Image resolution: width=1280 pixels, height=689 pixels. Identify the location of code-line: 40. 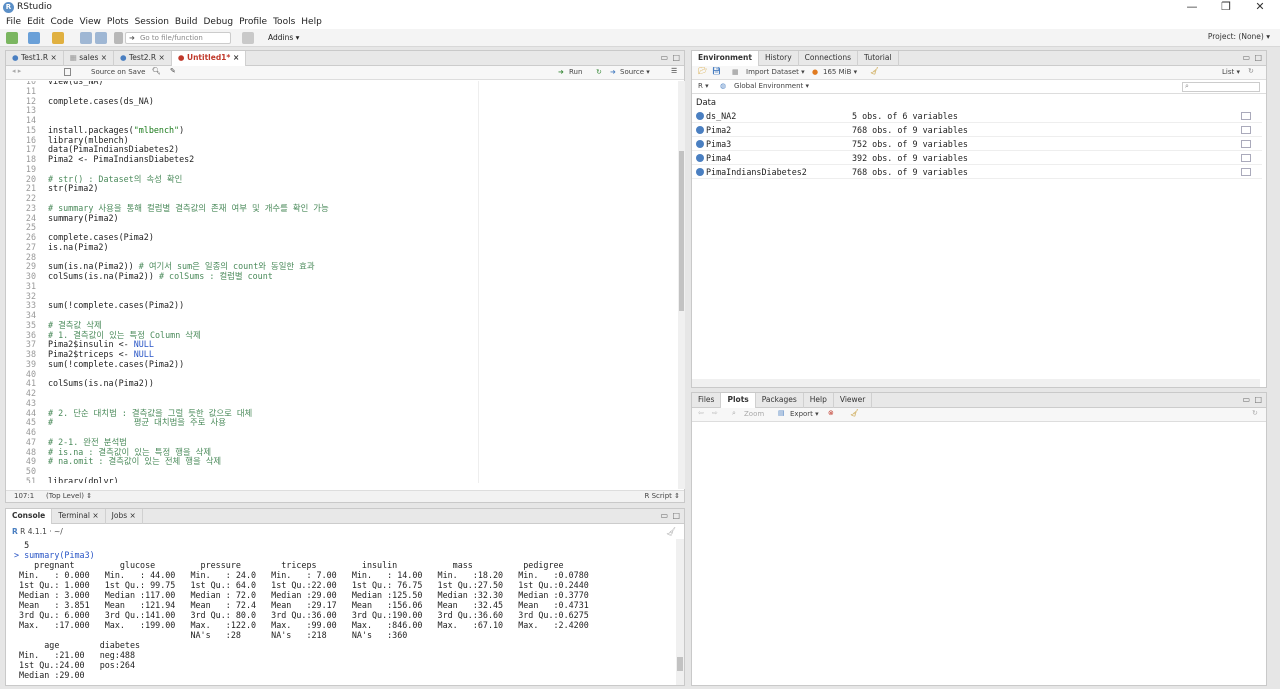
(27, 374).